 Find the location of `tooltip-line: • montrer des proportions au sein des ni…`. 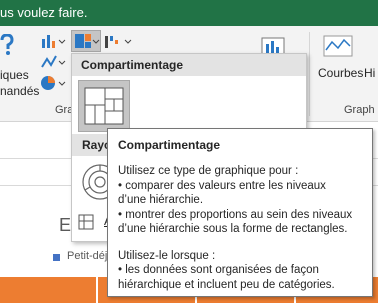

tooltip-line: • montrer des proportions au sein des ni… is located at coordinates (235, 214).